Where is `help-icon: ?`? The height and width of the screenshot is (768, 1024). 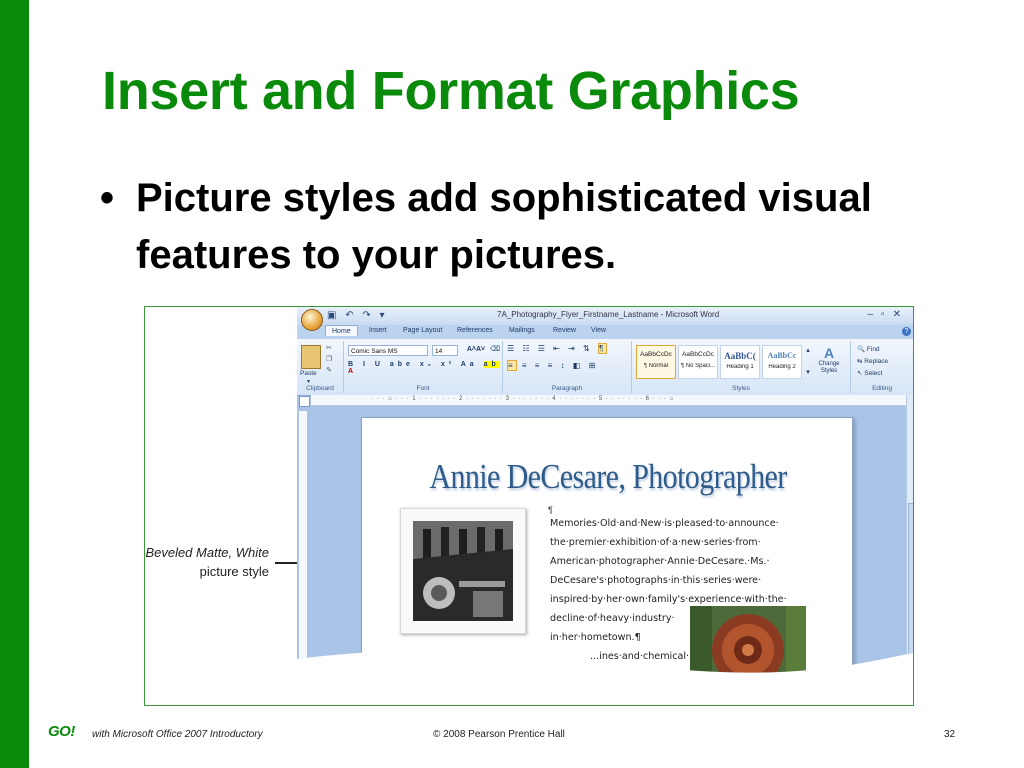 help-icon: ? is located at coordinates (906, 331).